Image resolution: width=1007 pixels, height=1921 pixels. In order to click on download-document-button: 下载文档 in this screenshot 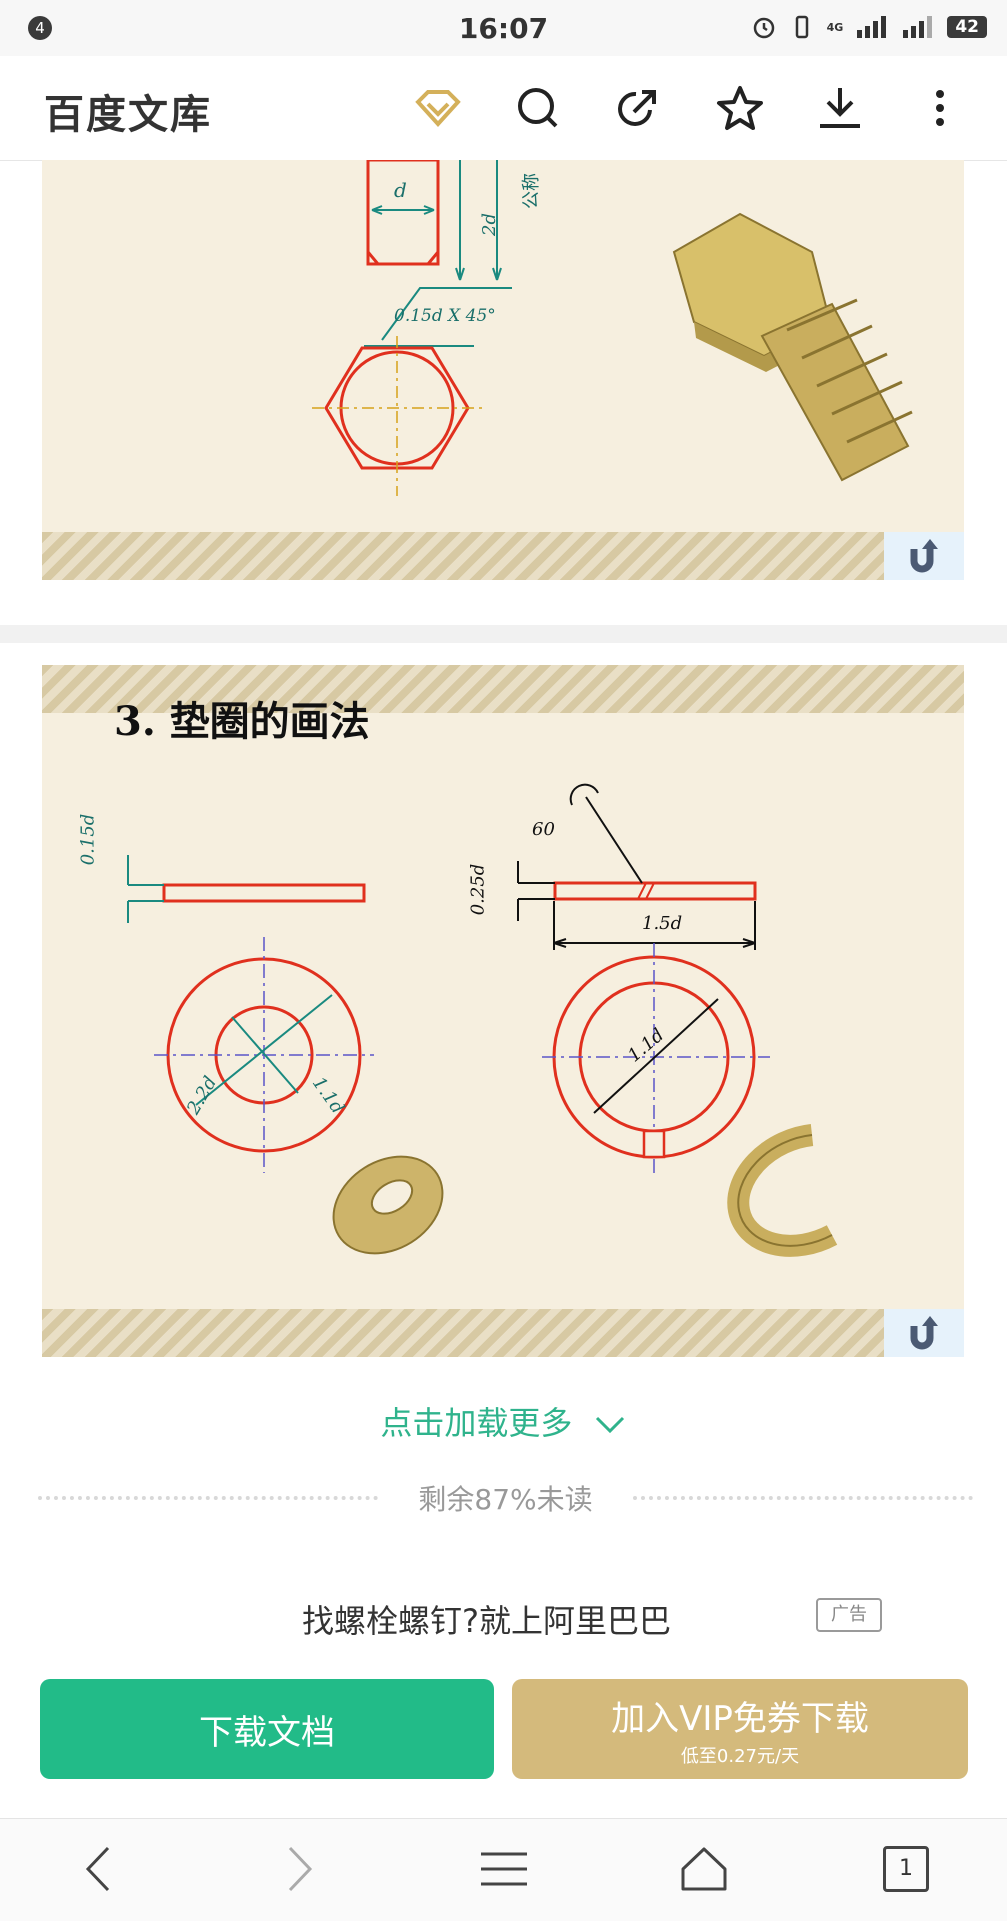, I will do `click(267, 1729)`.